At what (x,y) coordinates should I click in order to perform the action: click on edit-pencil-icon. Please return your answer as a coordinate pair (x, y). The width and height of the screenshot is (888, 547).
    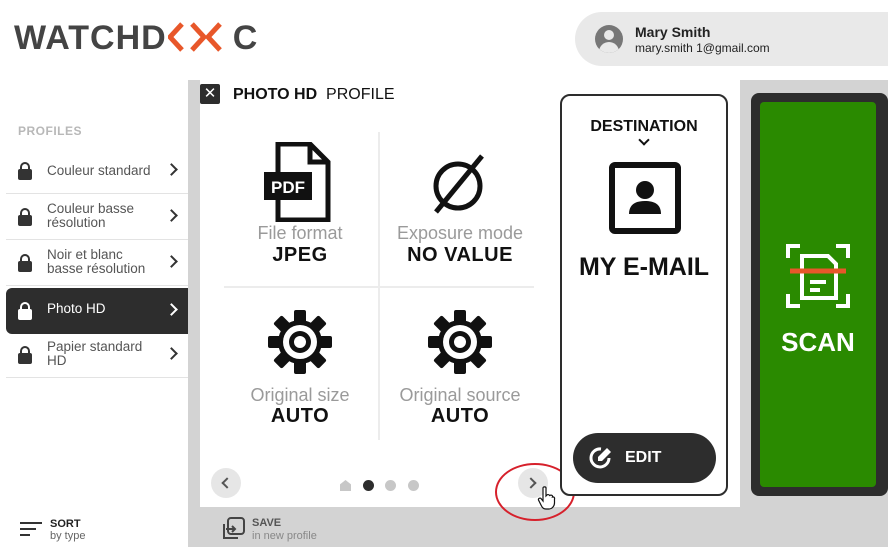
    Looking at the image, I should click on (600, 458).